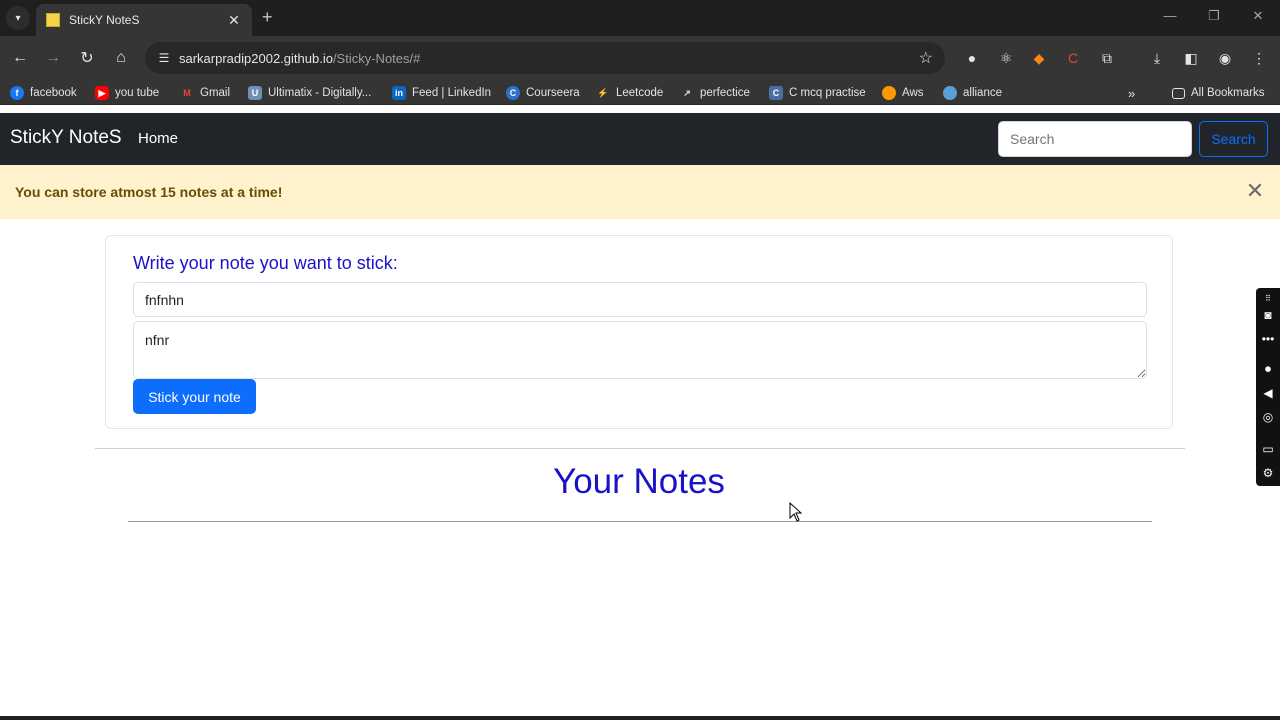 Image resolution: width=1280 pixels, height=720 pixels. I want to click on gmail-icon: M, so click(187, 93).